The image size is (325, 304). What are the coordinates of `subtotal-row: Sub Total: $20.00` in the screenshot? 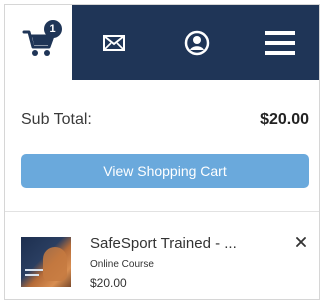 It's located at (165, 120).